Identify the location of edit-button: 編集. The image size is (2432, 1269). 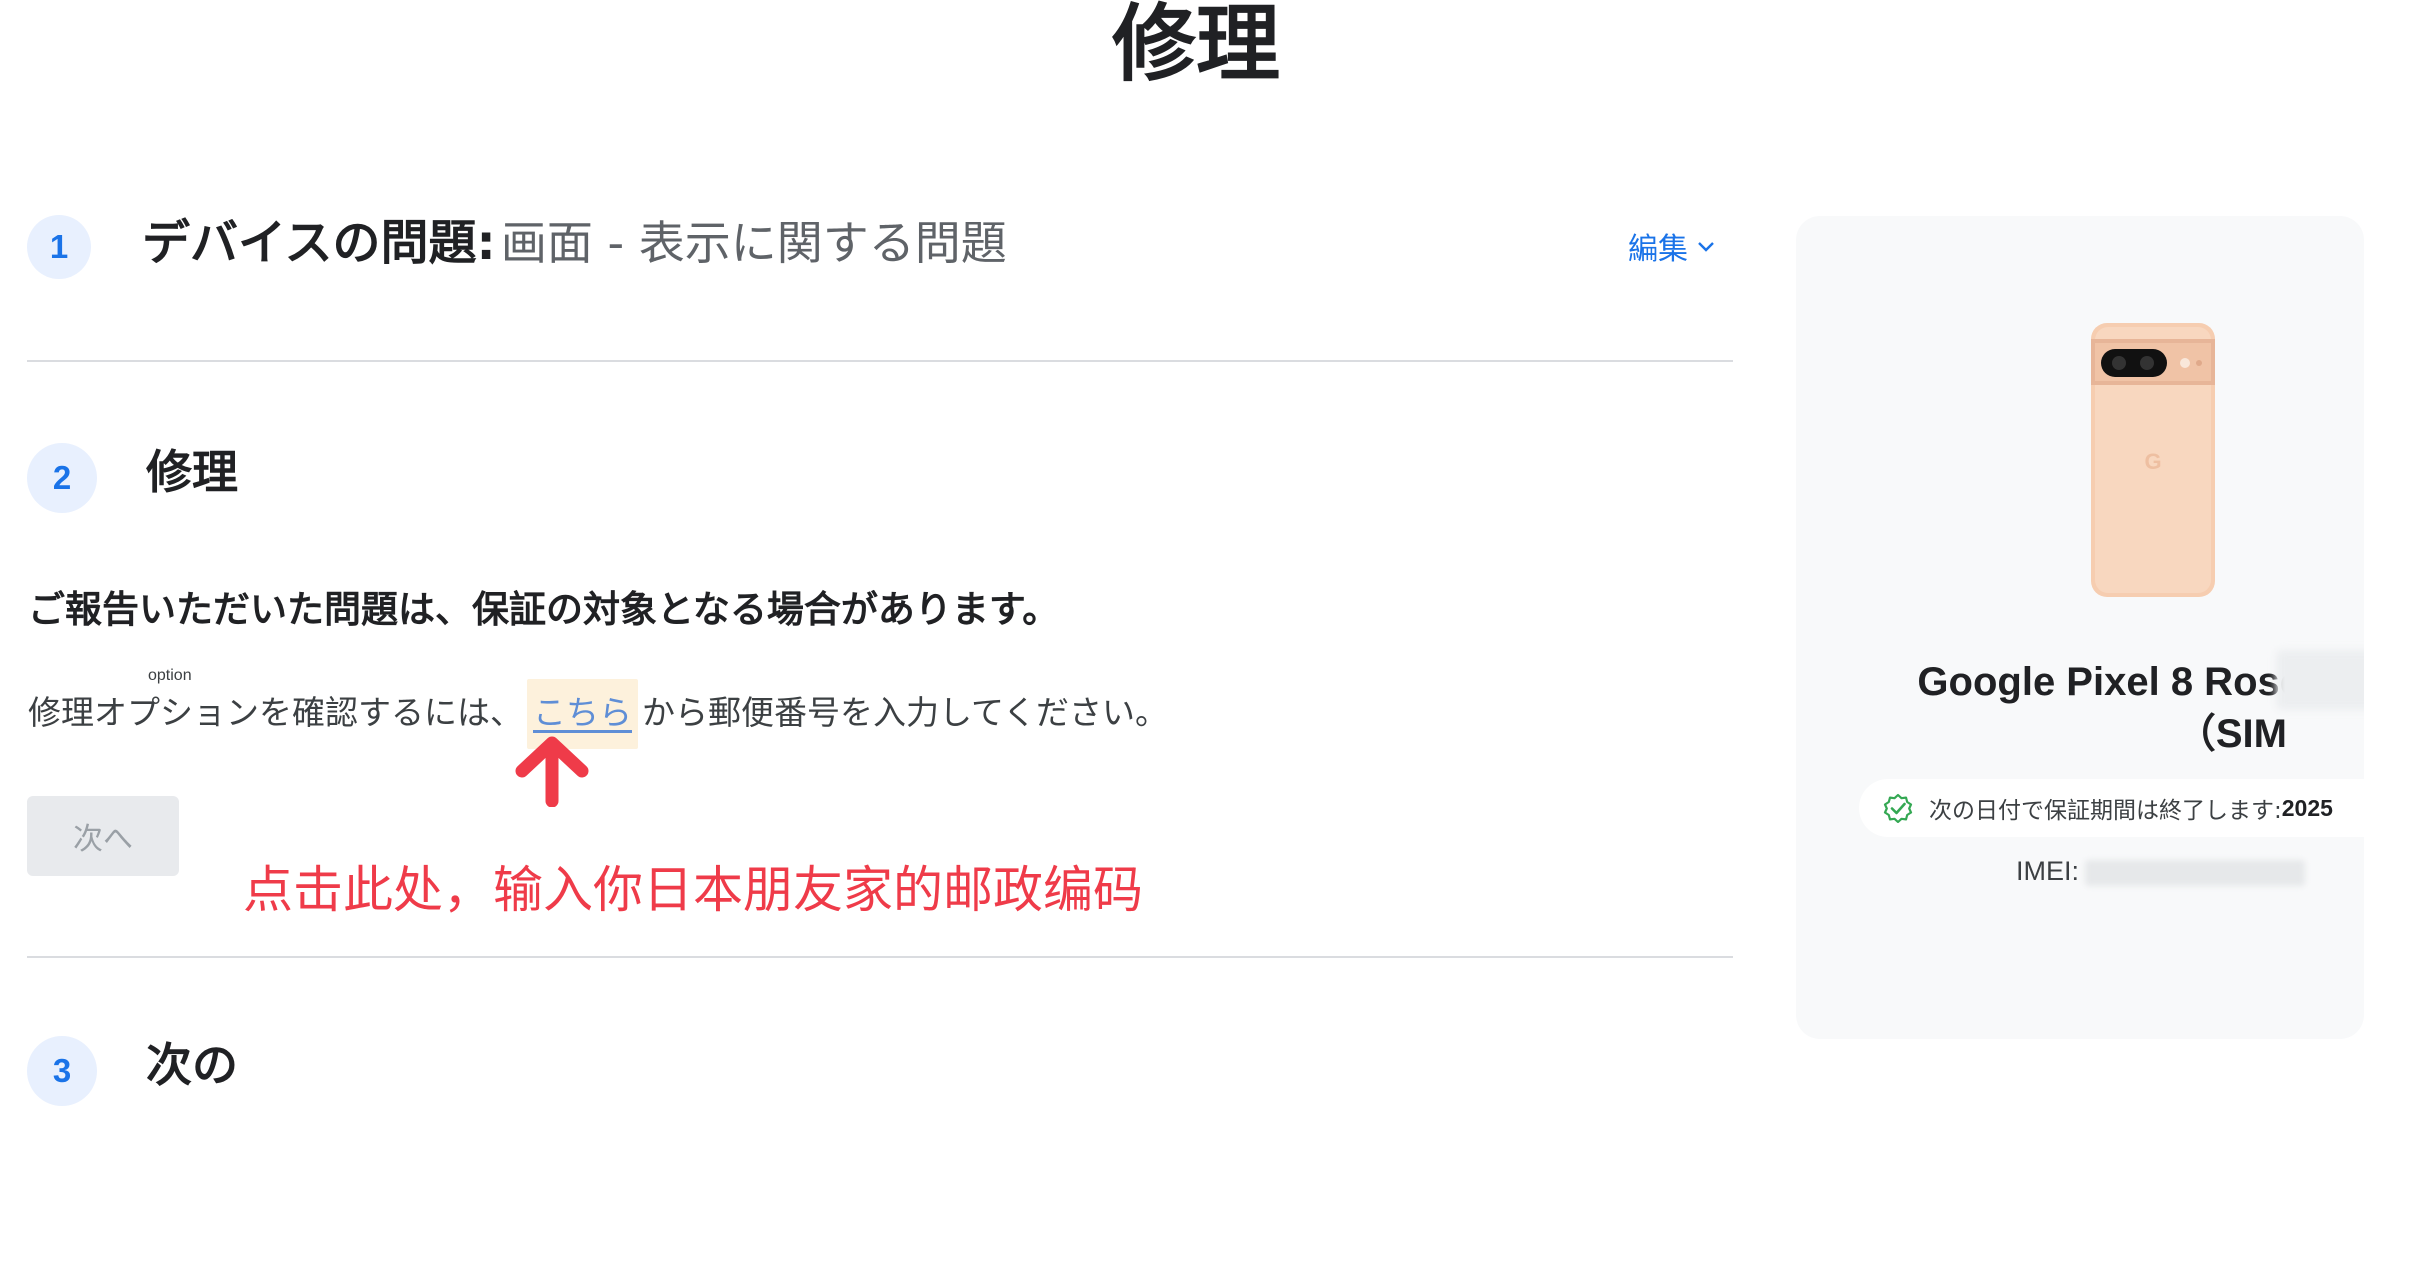
(1673, 246).